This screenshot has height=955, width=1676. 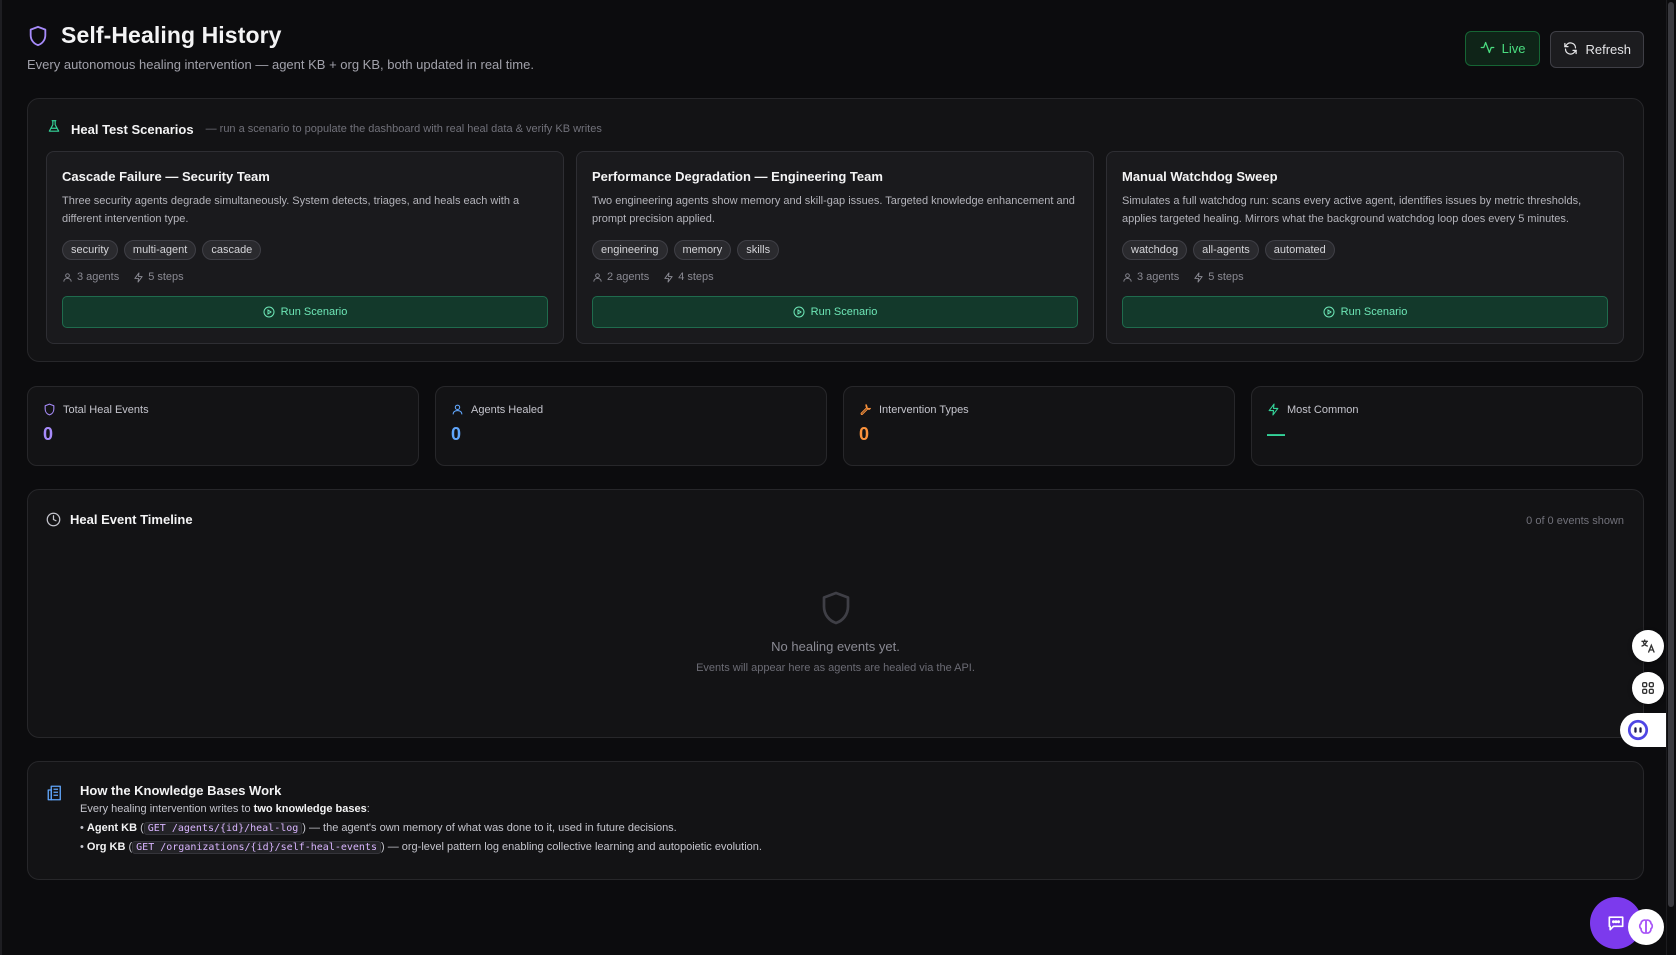 I want to click on tag: multi-agent, so click(x=160, y=250).